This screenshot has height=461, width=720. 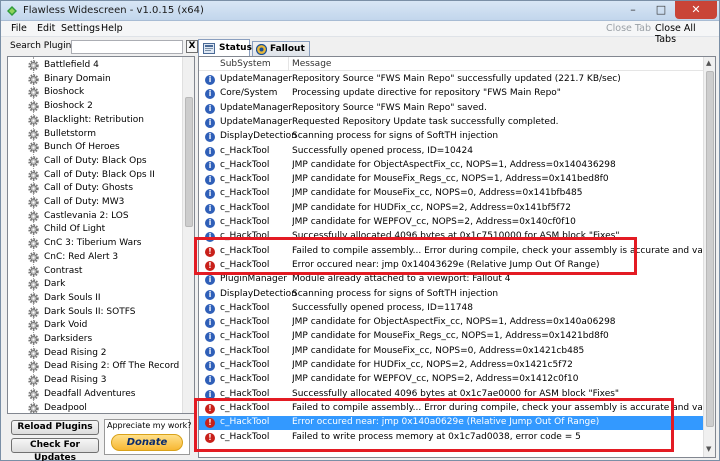 What do you see at coordinates (64, 92) in the screenshot?
I see `plugin-item-label: Bioshock` at bounding box center [64, 92].